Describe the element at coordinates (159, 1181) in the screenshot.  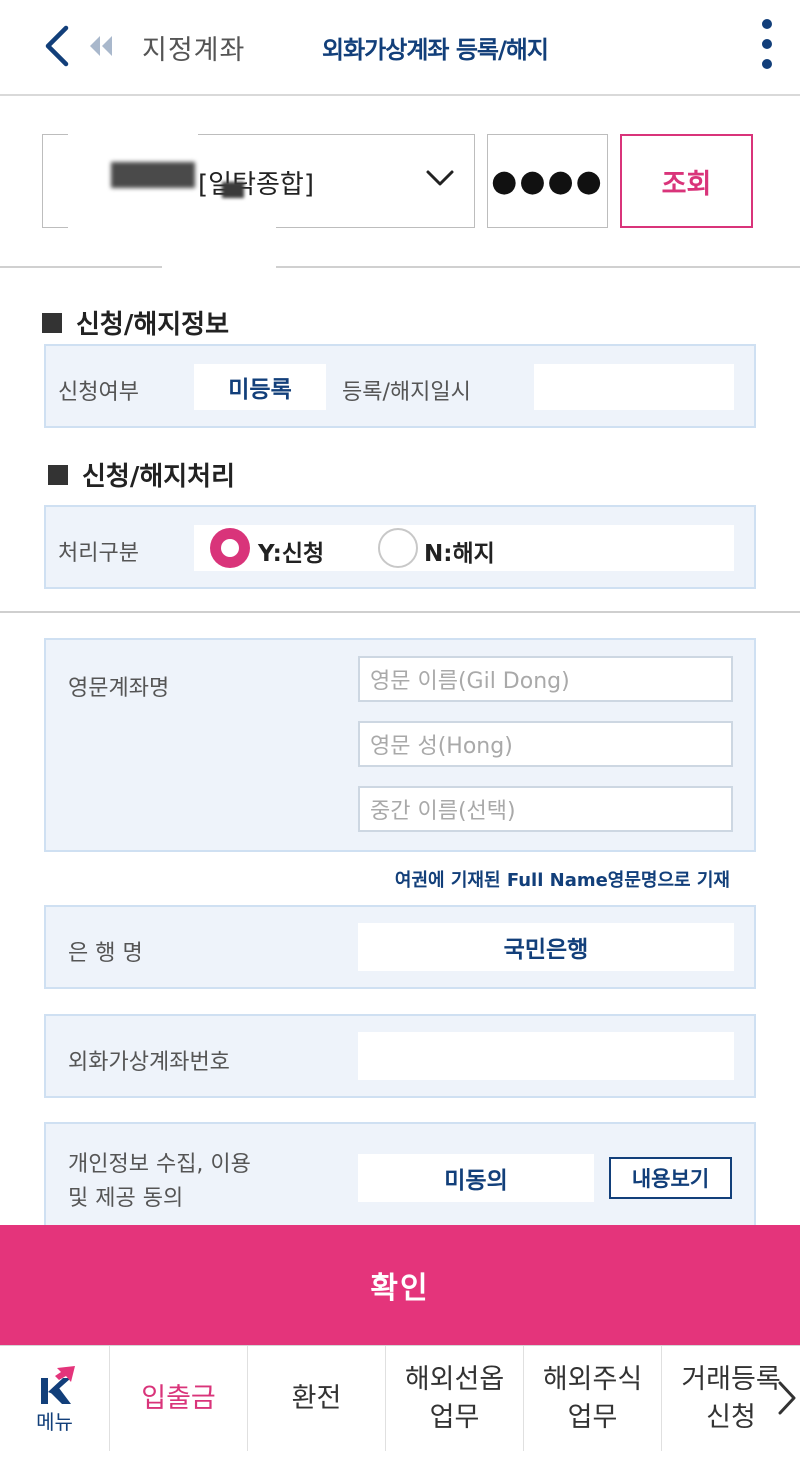
I see `consent-label: 개인정보 수집, 이용 및 제공 동의` at that location.